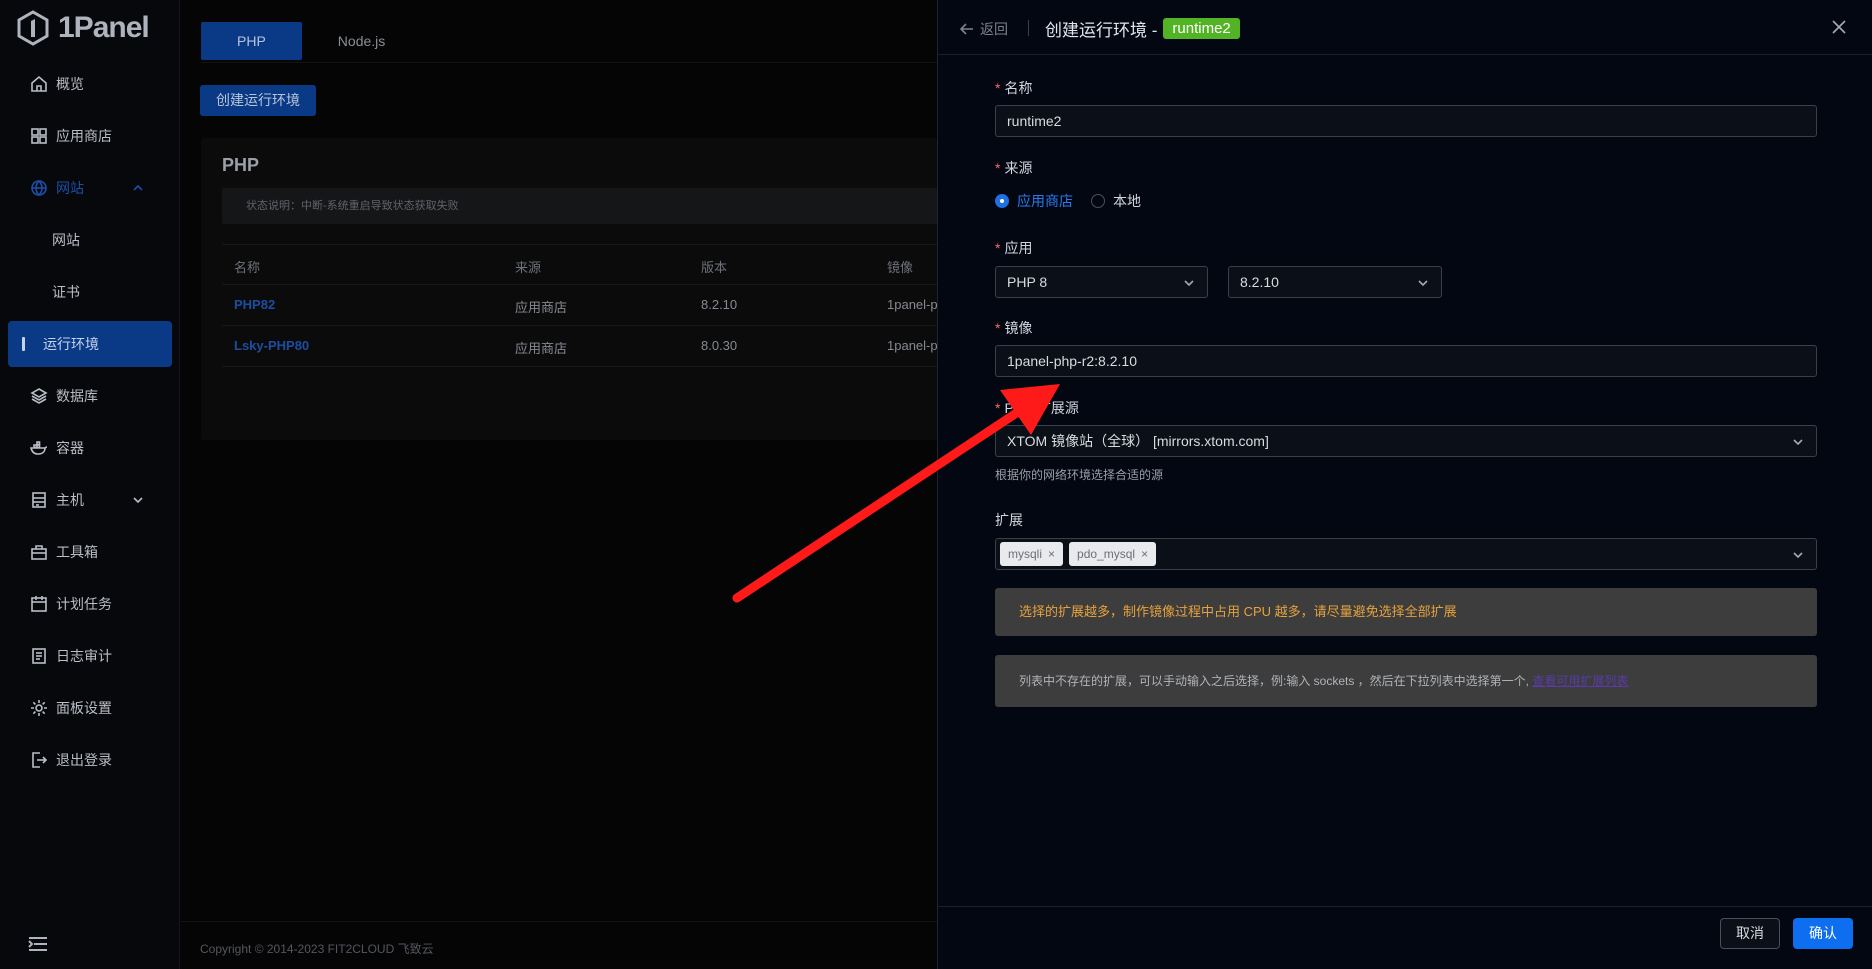  Describe the element at coordinates (569, 62) in the screenshot. I see `divider` at that location.